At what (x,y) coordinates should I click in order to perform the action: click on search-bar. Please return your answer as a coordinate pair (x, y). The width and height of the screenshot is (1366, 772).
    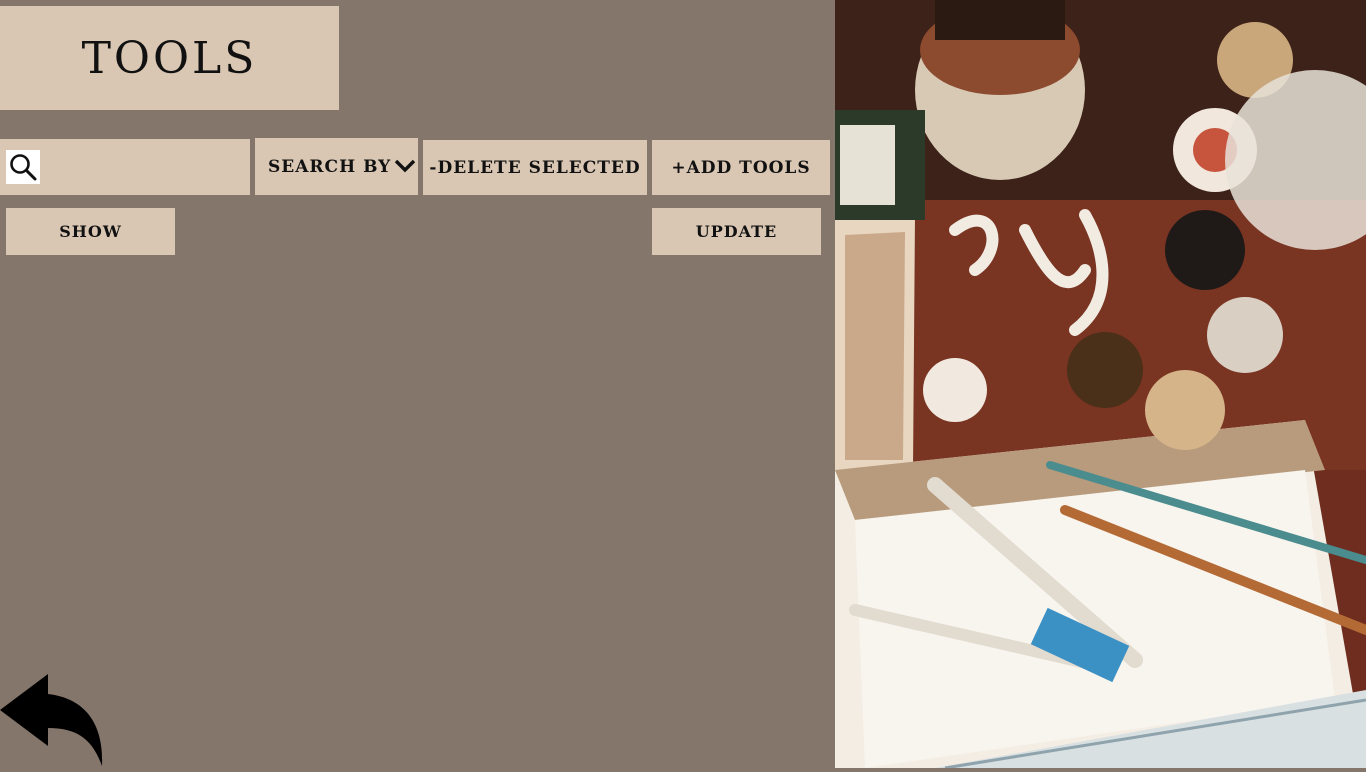
    Looking at the image, I should click on (125, 167).